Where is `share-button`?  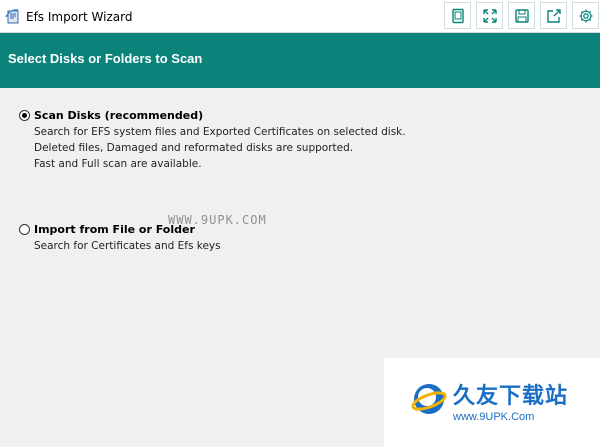 share-button is located at coordinates (553, 15).